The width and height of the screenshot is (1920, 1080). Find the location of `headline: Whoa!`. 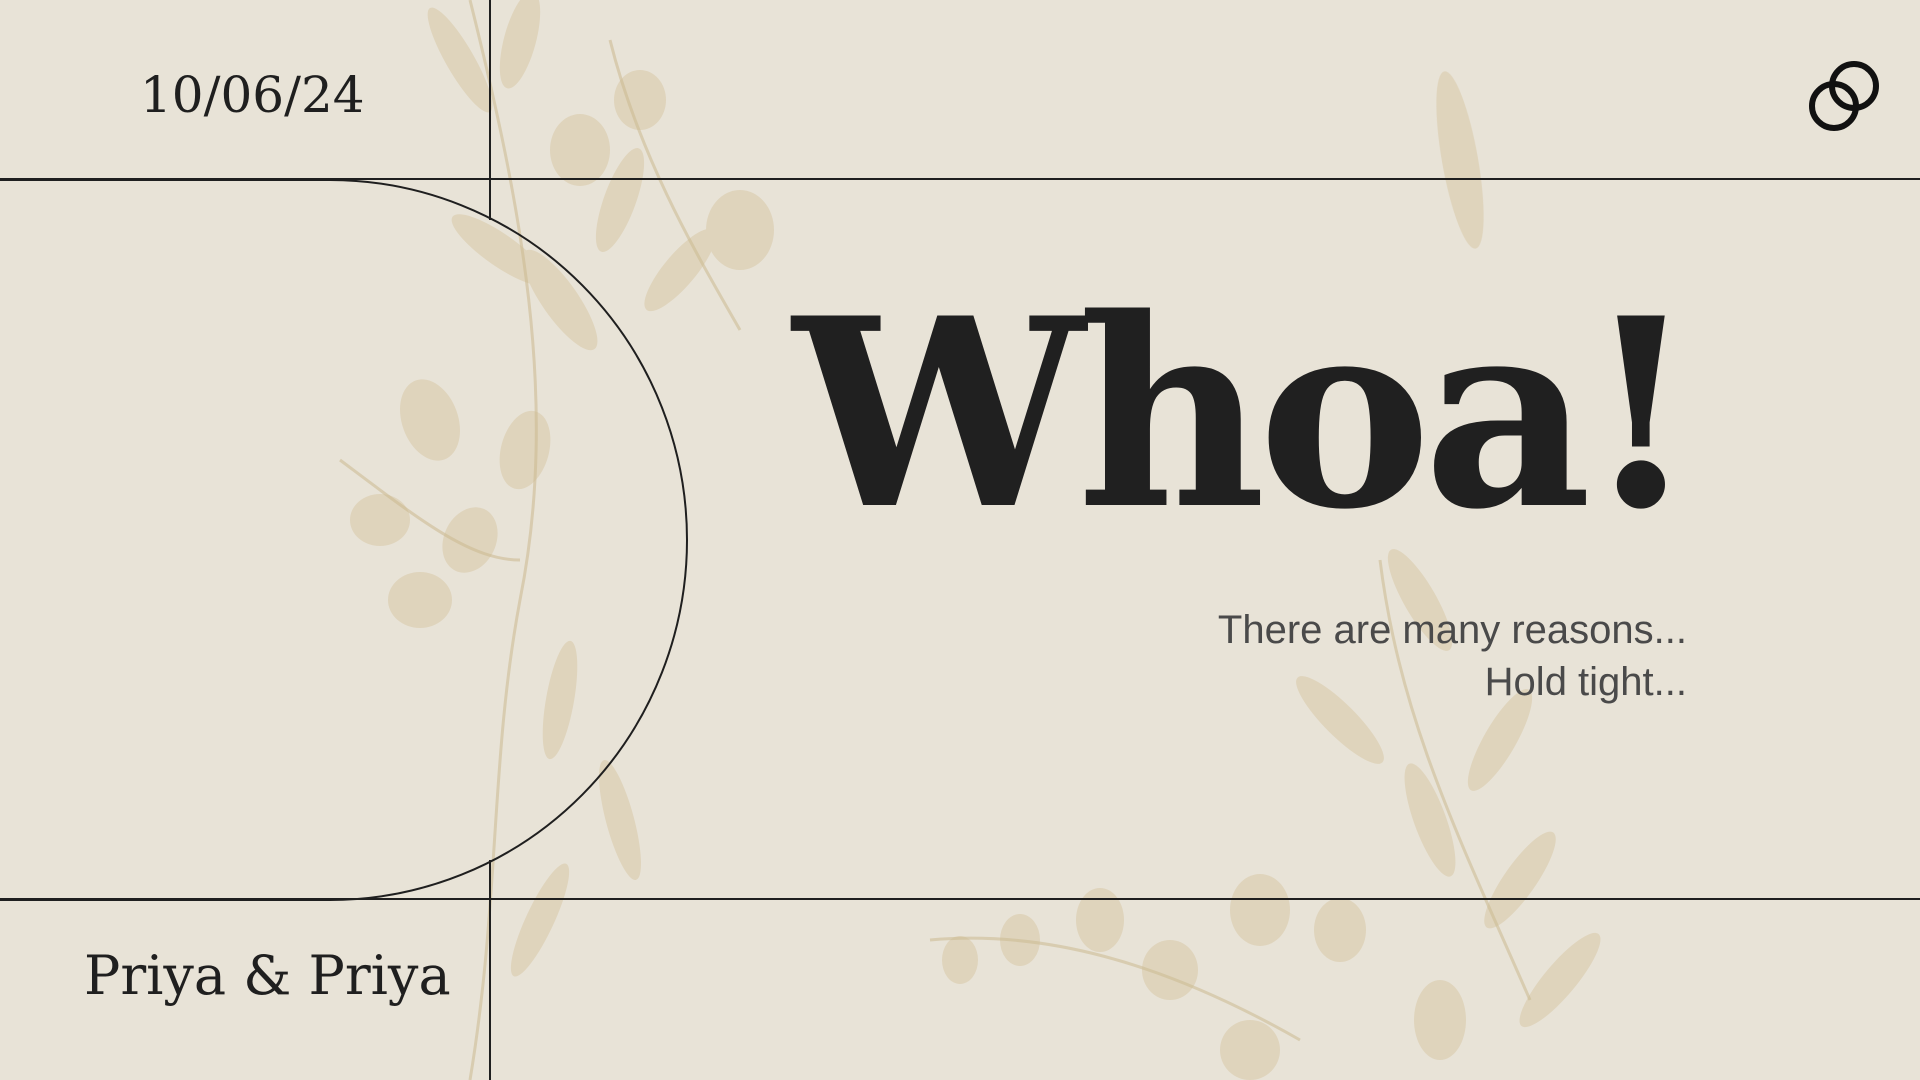

headline: Whoa! is located at coordinates (1245, 414).